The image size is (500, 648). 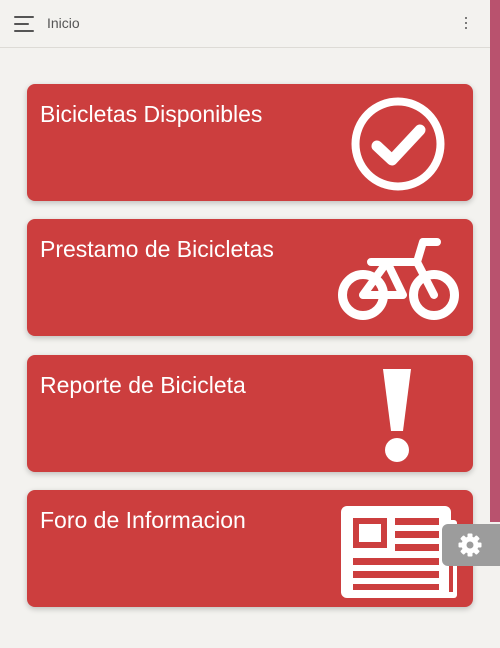 I want to click on bicycle-icon, so click(x=398, y=279).